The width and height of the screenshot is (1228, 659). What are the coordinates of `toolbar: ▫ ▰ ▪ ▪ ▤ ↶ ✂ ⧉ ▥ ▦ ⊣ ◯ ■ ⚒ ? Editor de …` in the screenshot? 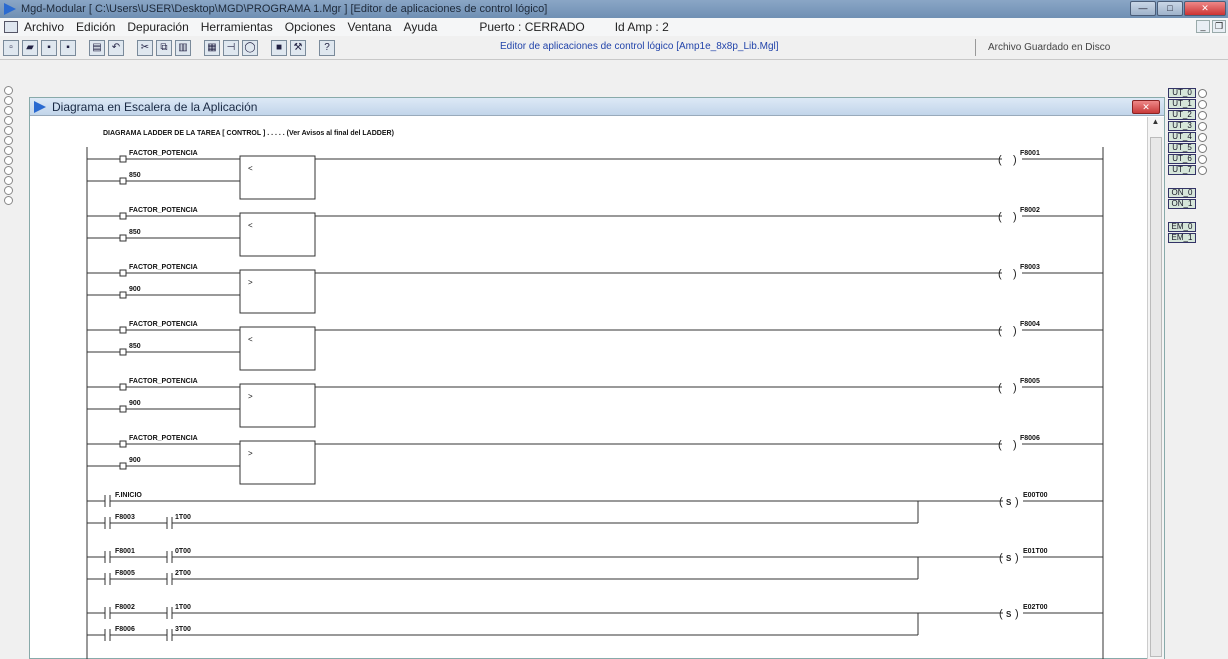 It's located at (614, 48).